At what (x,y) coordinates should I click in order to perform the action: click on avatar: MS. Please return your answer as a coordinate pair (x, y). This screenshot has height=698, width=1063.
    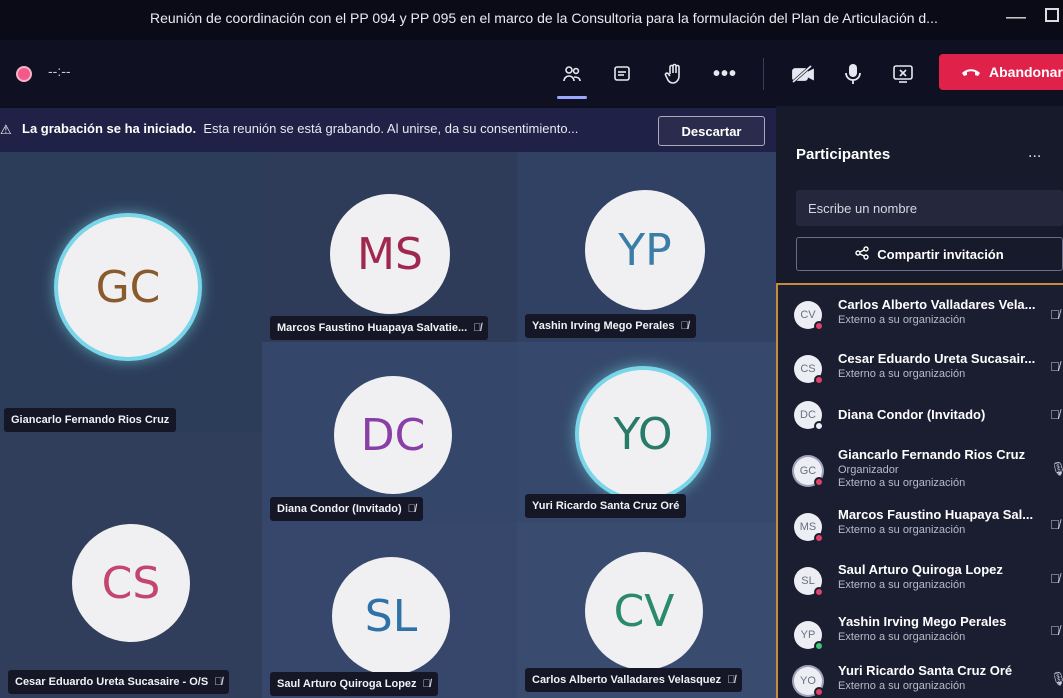
    Looking at the image, I should click on (809, 528).